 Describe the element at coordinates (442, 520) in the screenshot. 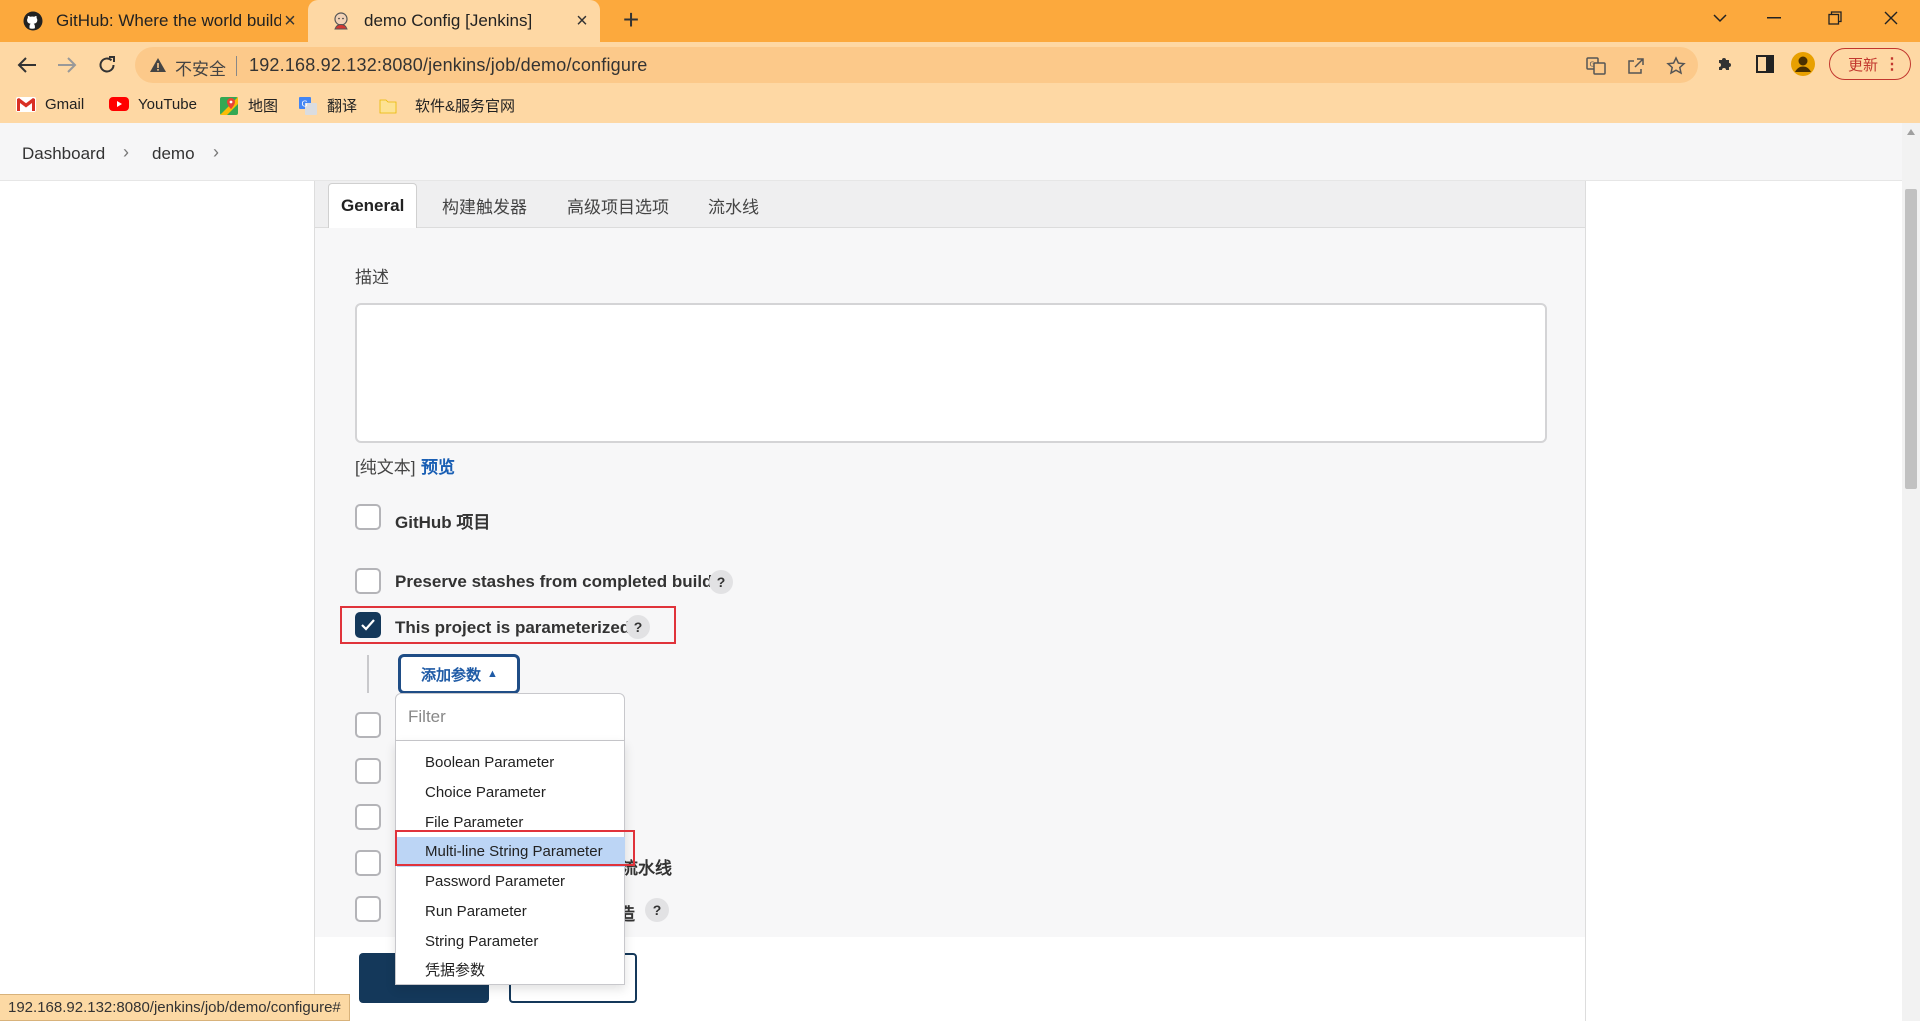

I see `github-project-label: GitHub 项目` at that location.